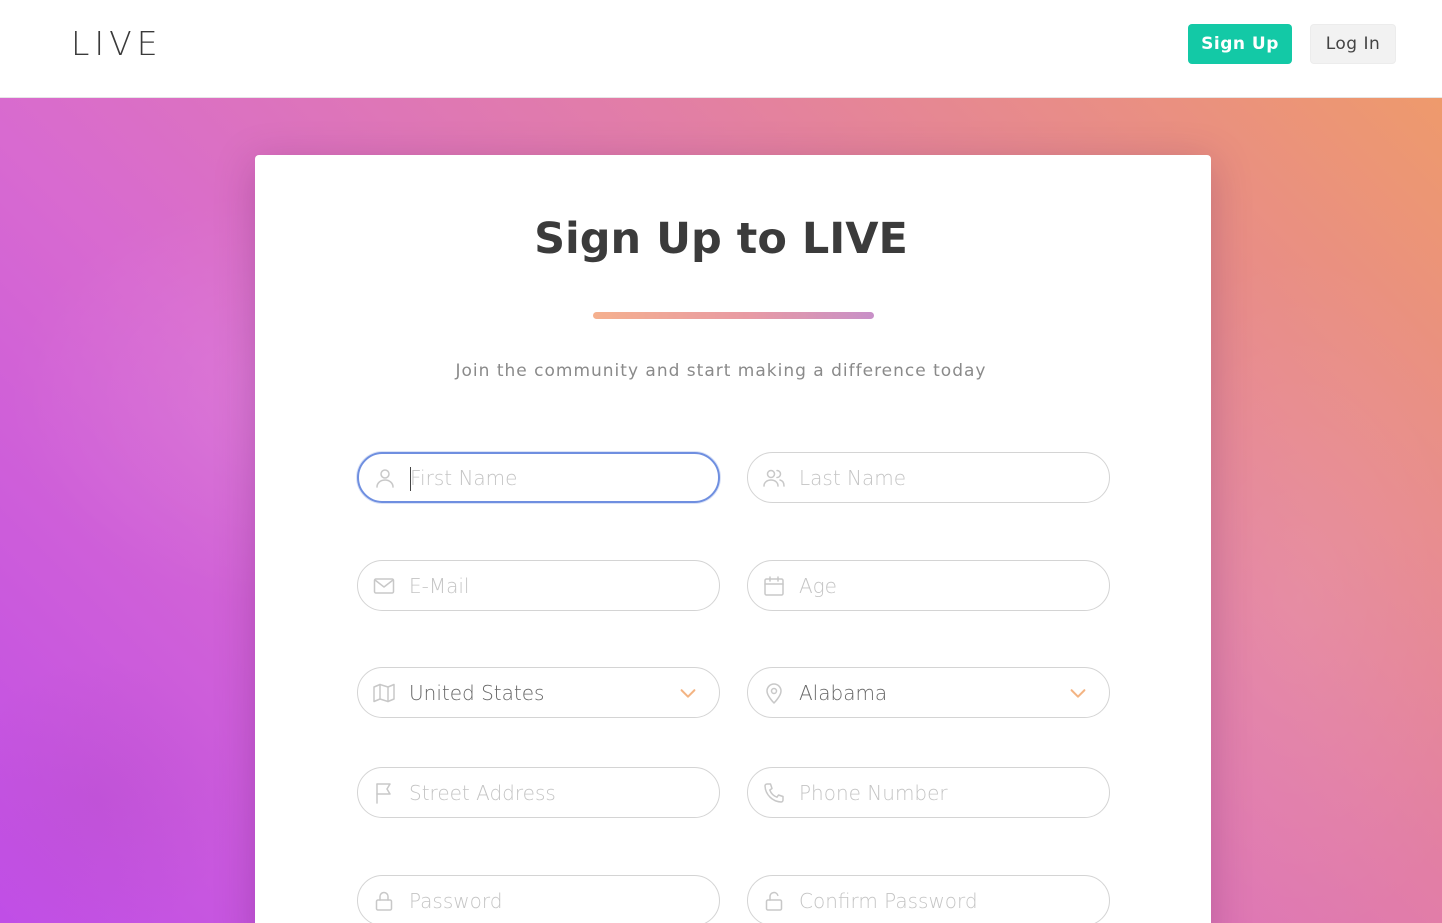 Image resolution: width=1442 pixels, height=923 pixels. Describe the element at coordinates (384, 901) in the screenshot. I see `lock-icon` at that location.